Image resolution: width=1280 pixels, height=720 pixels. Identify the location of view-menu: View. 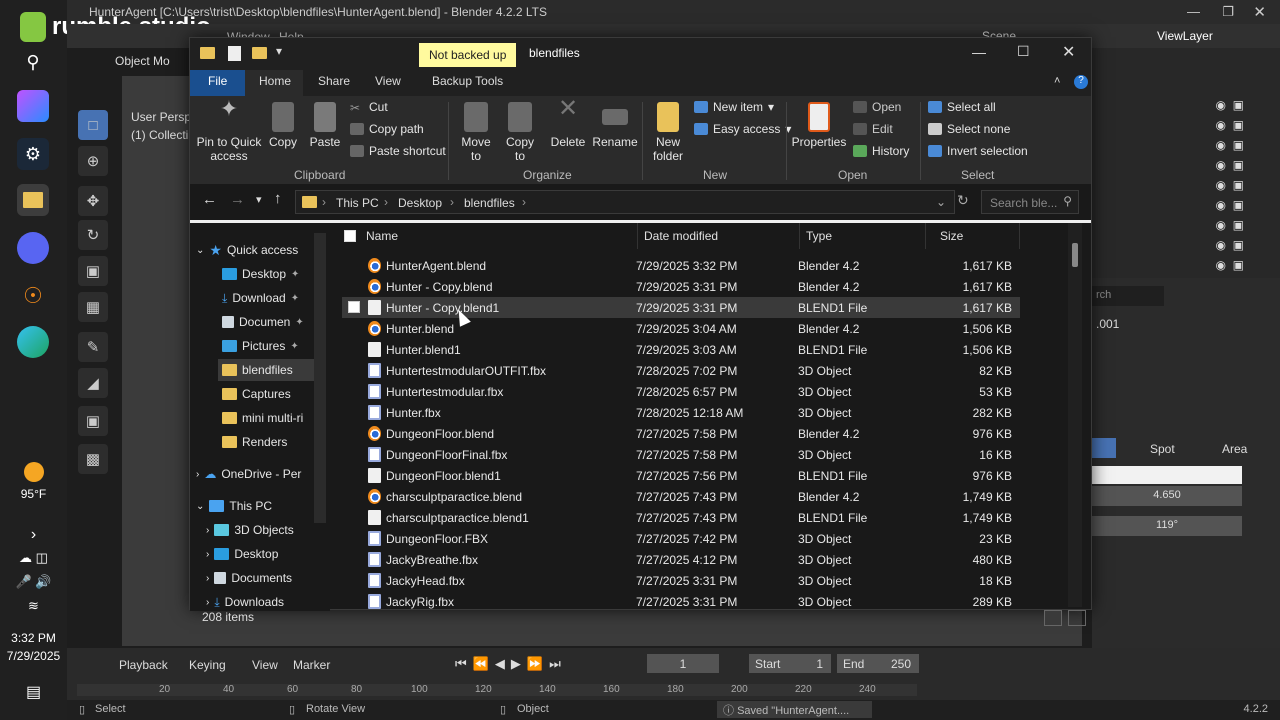
(265, 665).